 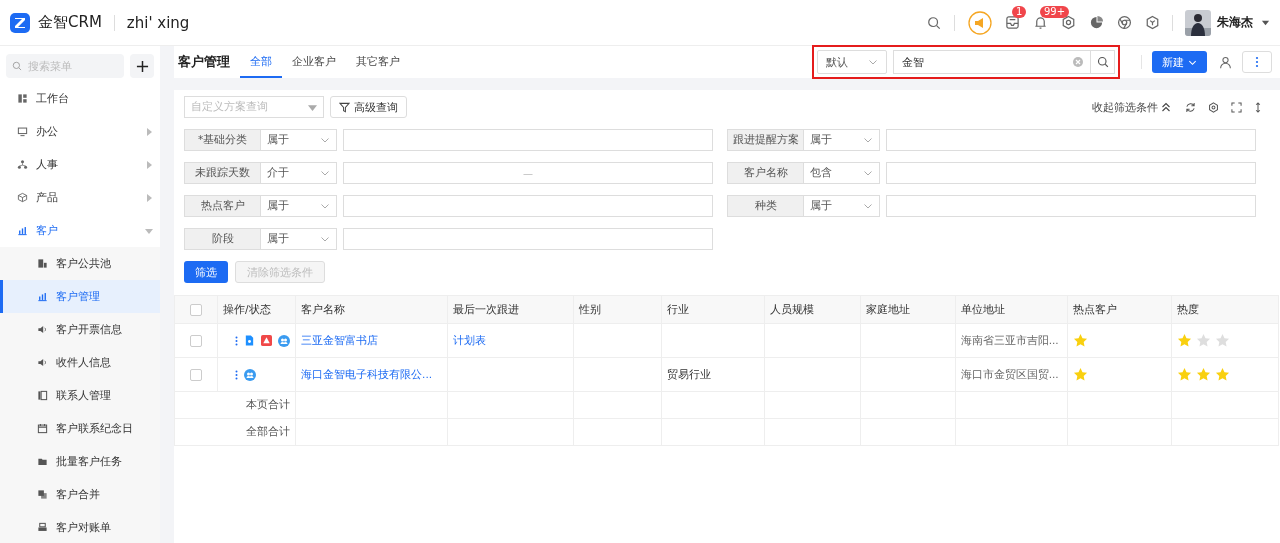 What do you see at coordinates (510, 309) in the screenshot?
I see `column-header: 最后一次跟进` at bounding box center [510, 309].